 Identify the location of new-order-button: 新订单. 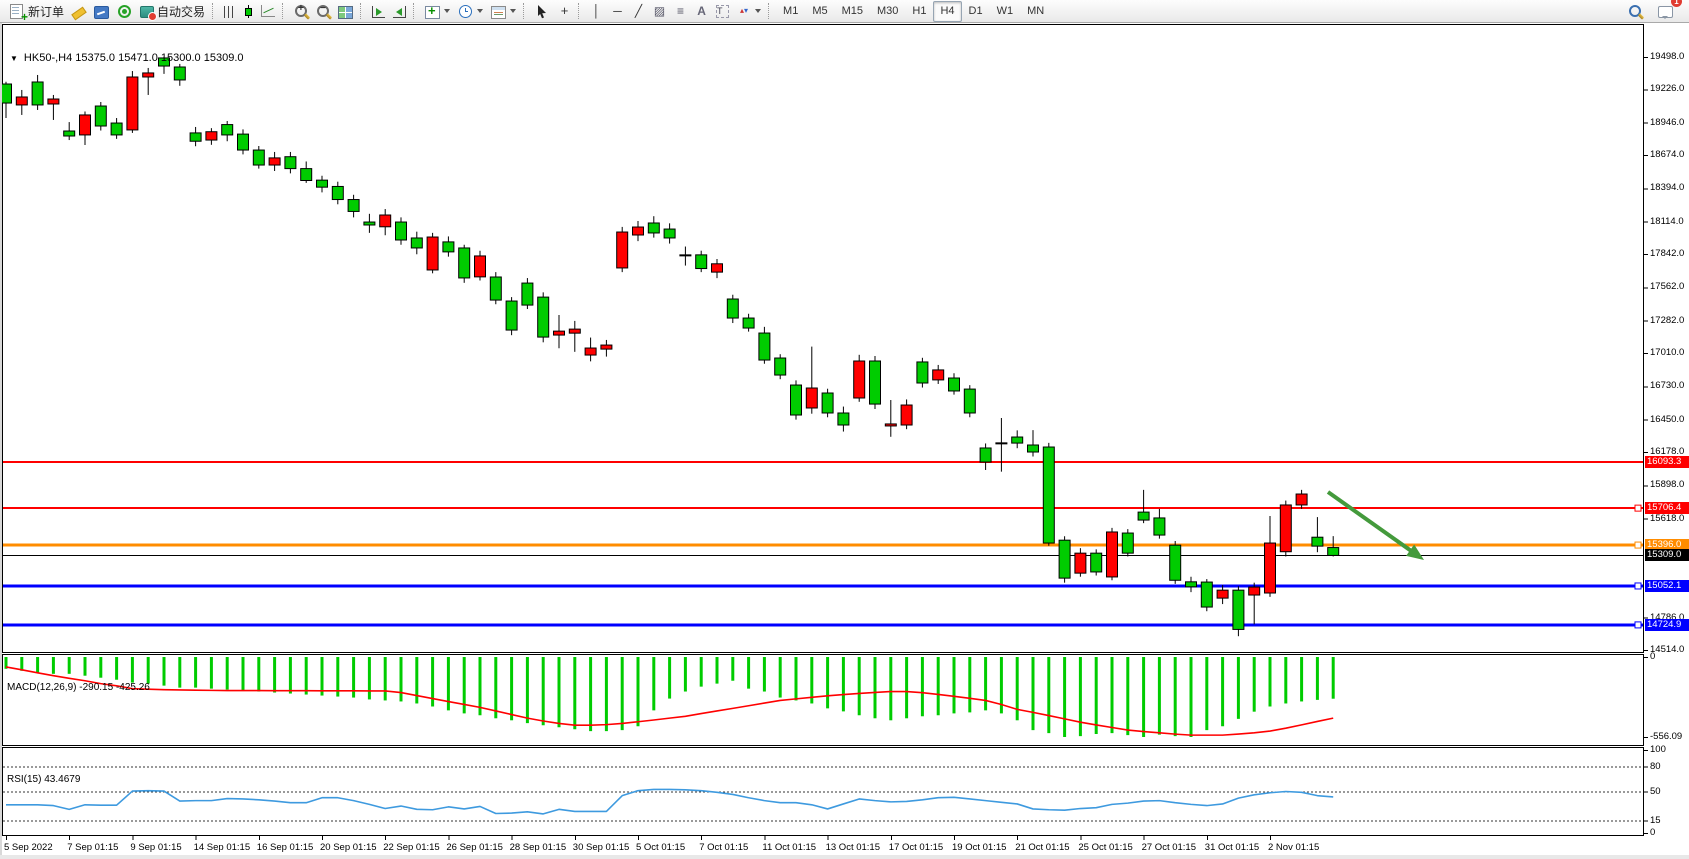
(36, 12).